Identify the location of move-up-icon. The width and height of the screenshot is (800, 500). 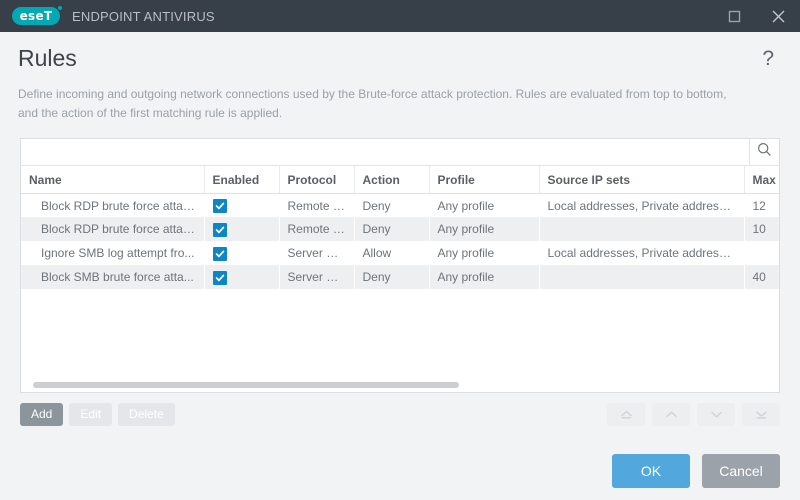
(671, 414).